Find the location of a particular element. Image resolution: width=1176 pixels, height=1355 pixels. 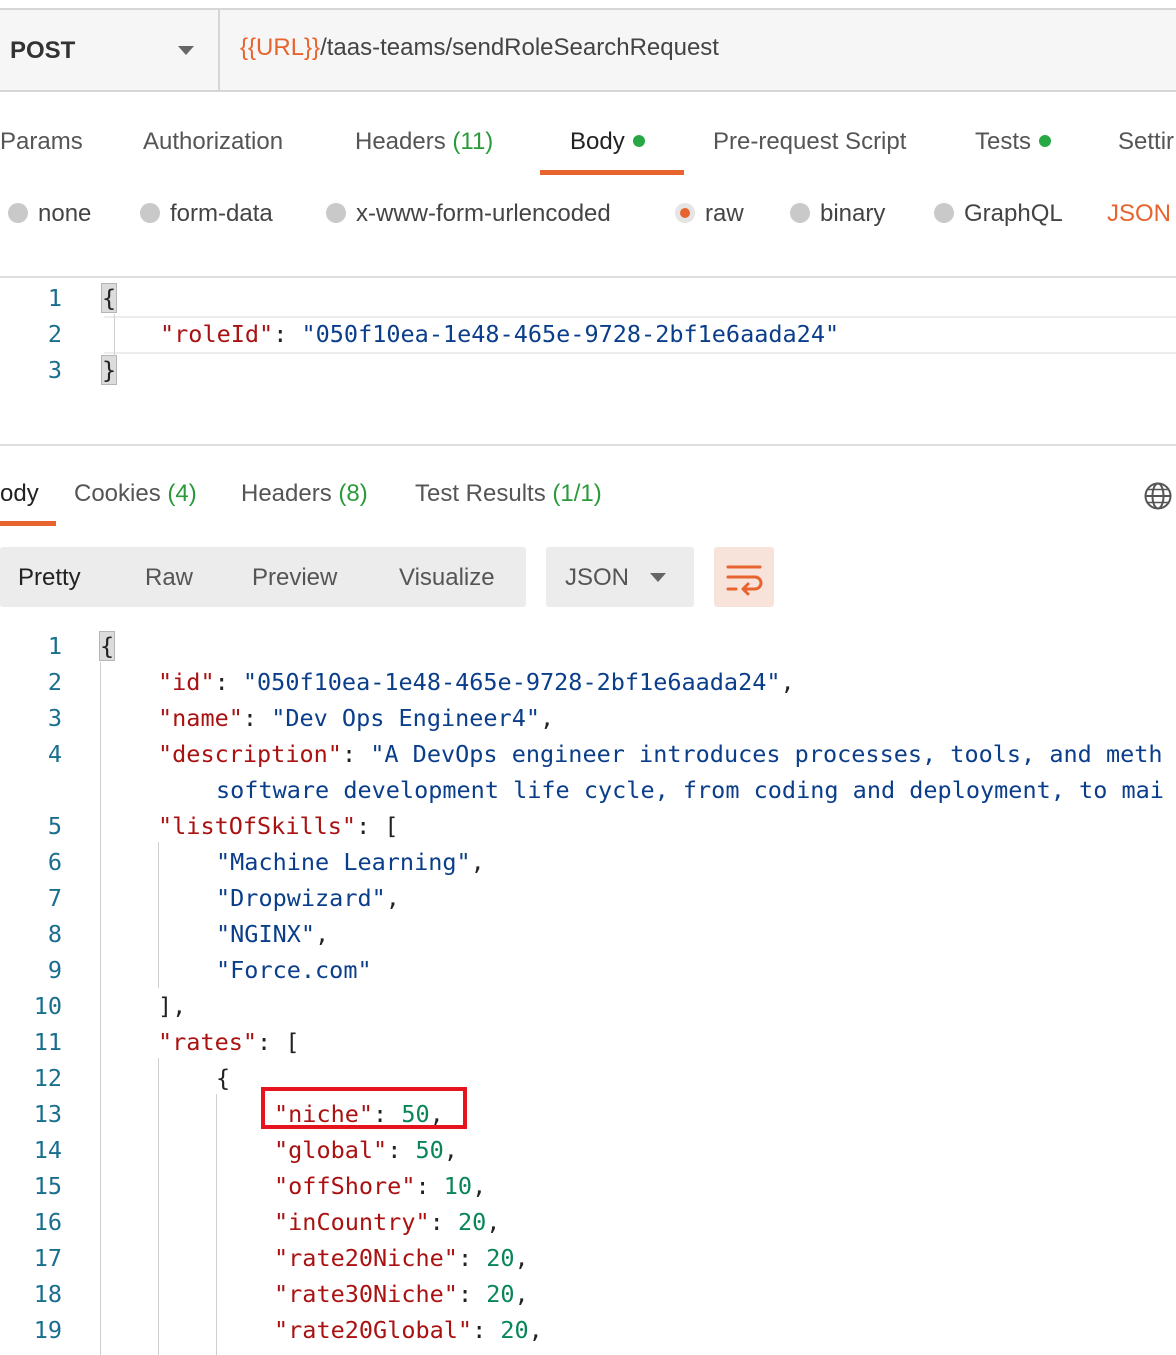

url-variable: {{URL}} is located at coordinates (280, 47).